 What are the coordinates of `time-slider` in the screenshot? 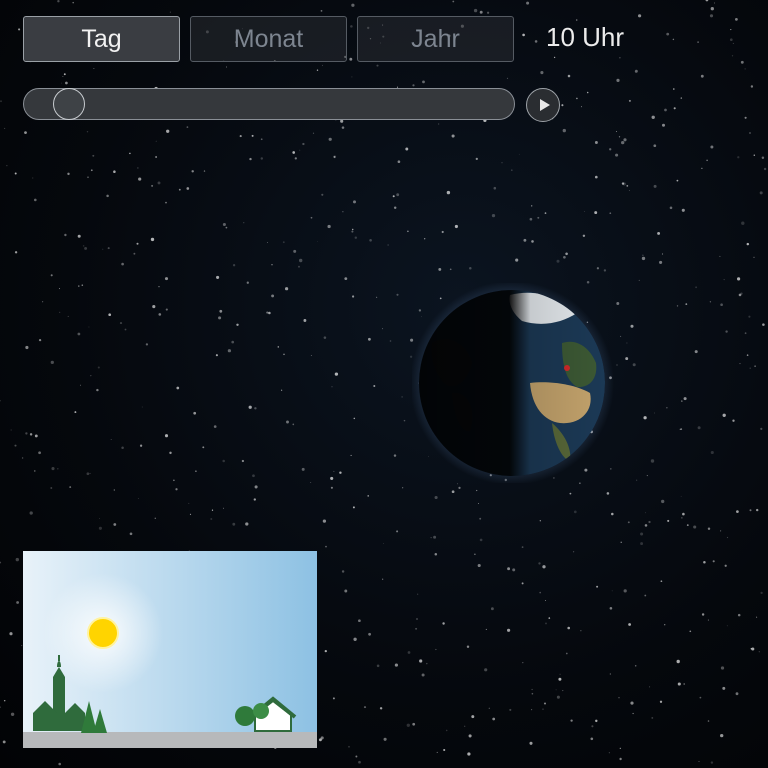 It's located at (269, 104).